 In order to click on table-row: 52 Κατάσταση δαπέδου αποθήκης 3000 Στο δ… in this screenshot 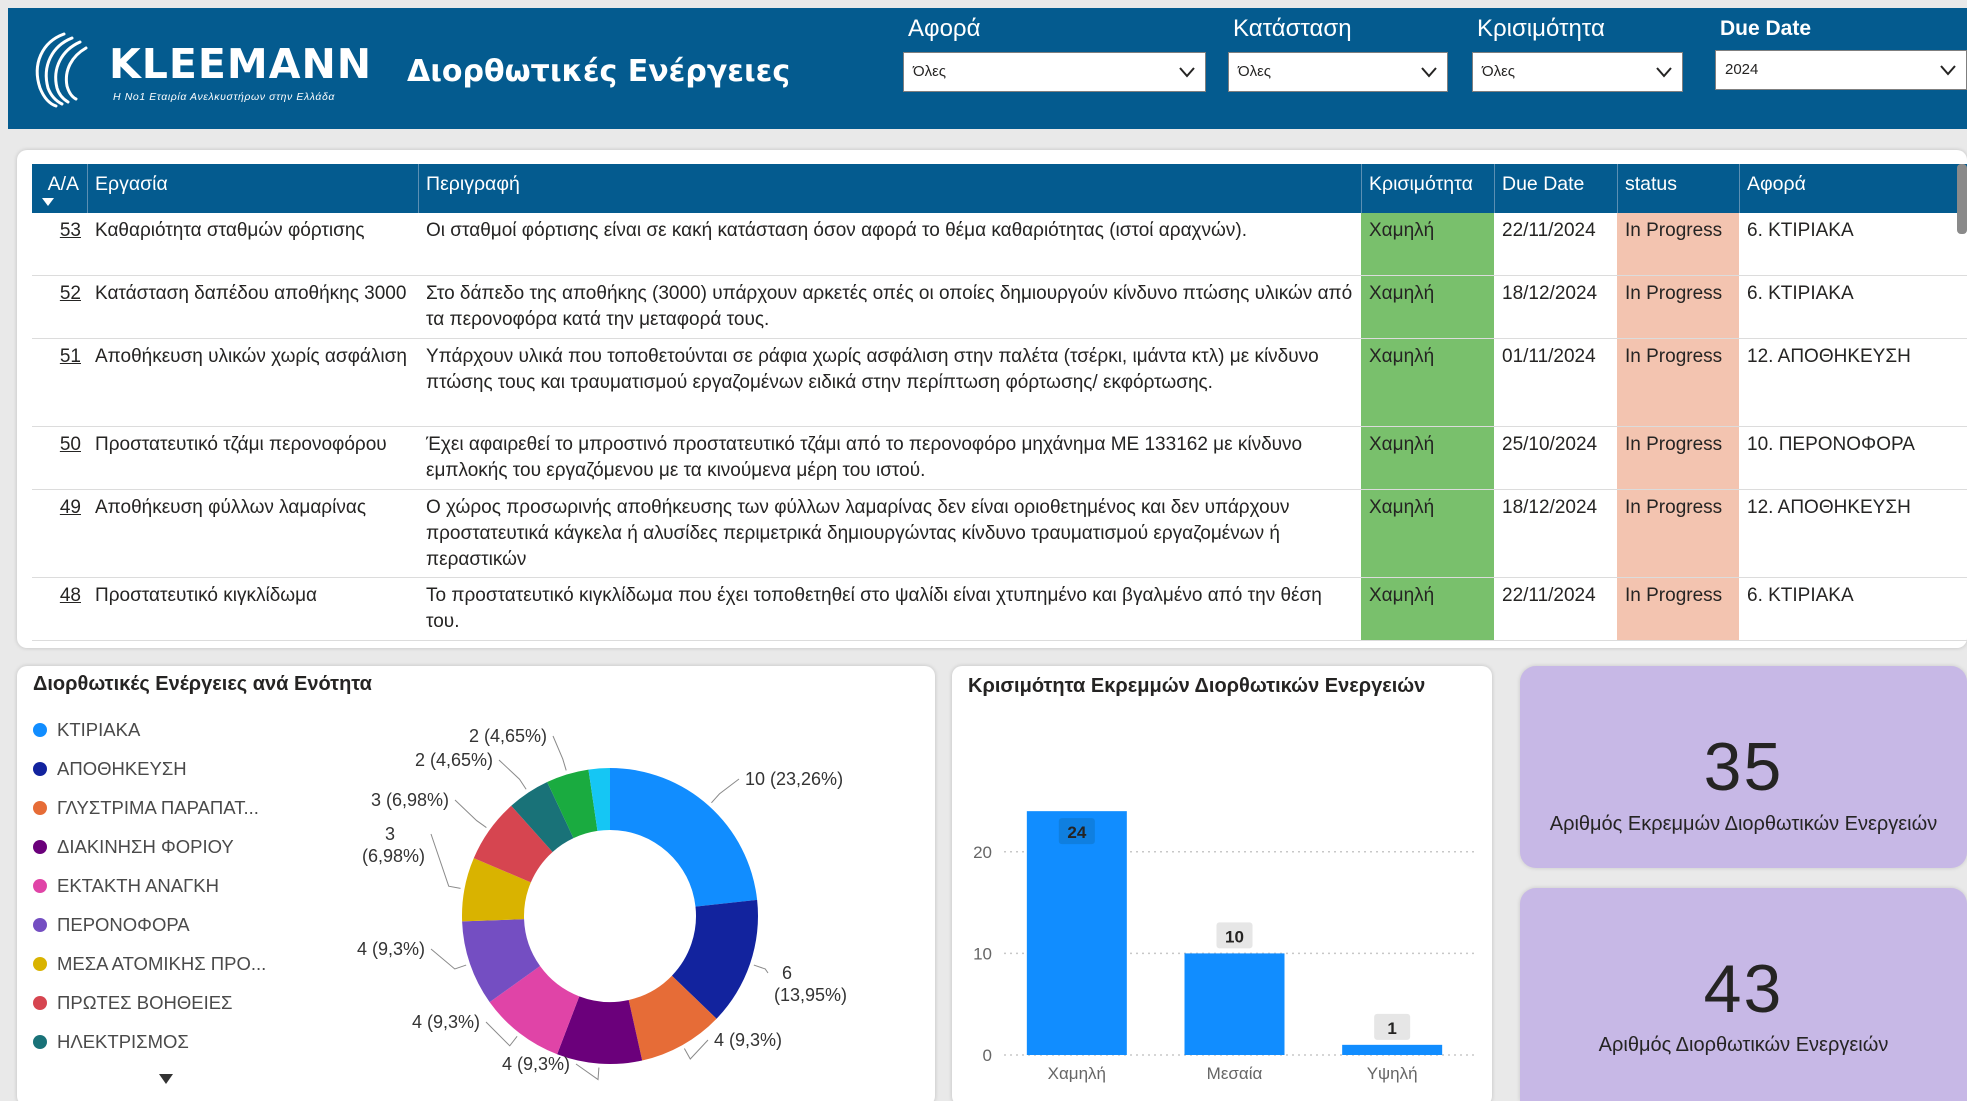, I will do `click(999, 307)`.